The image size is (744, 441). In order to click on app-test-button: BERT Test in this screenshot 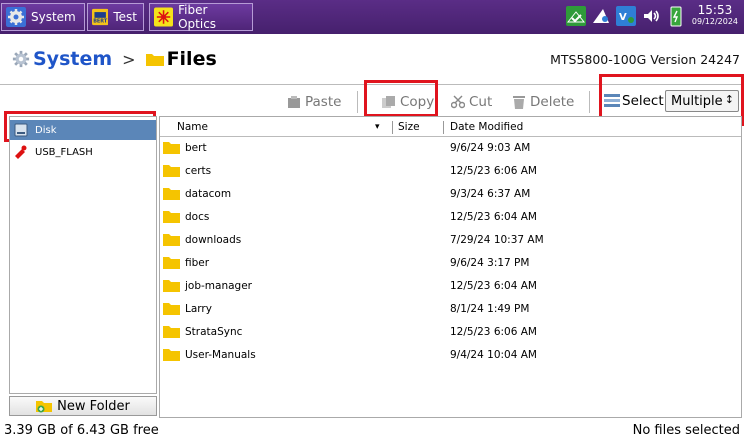, I will do `click(115, 17)`.